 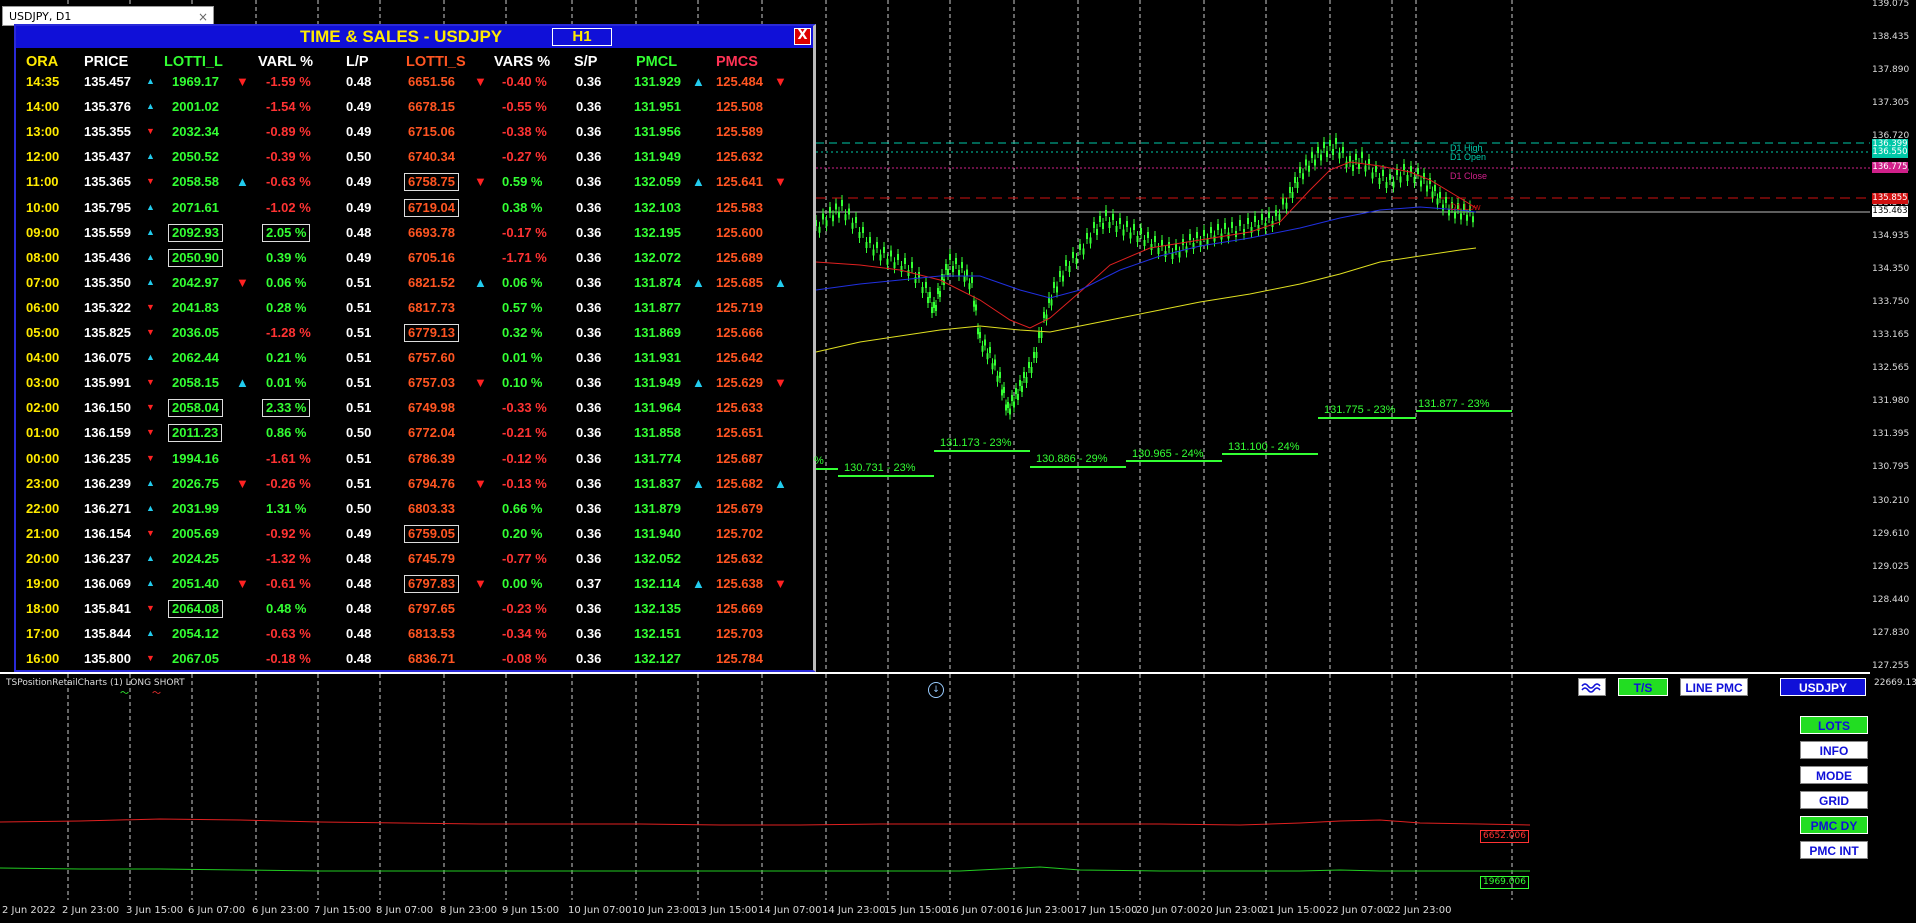 I want to click on cell-pmcl: 131.869, so click(x=657, y=332).